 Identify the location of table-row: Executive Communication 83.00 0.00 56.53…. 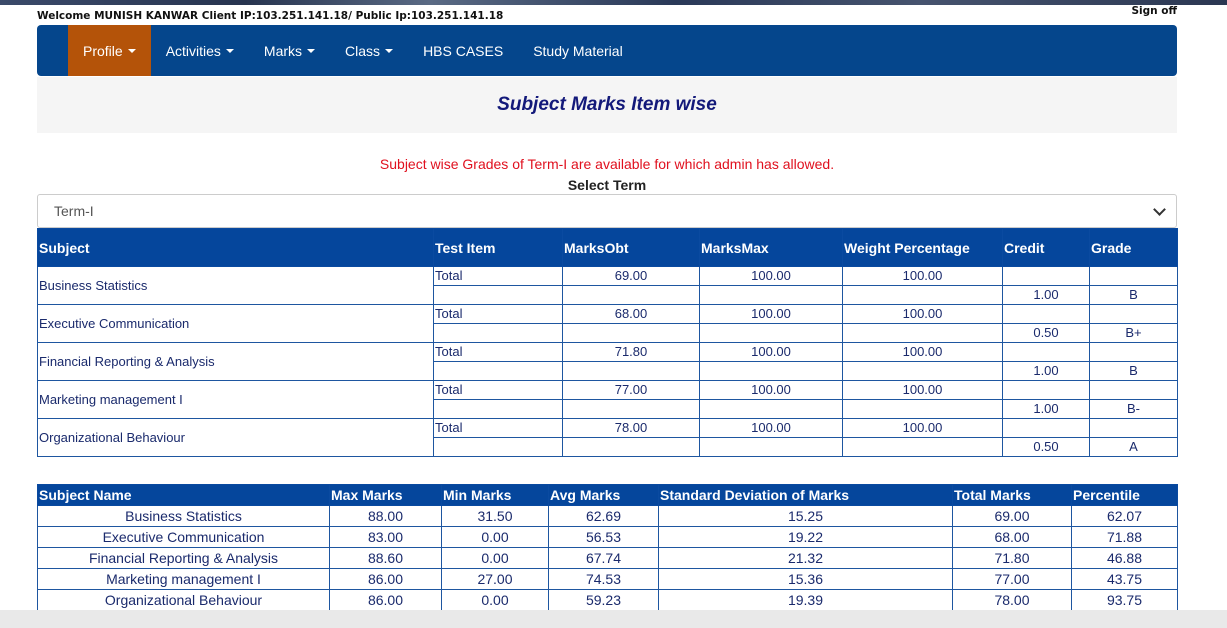
(607, 537).